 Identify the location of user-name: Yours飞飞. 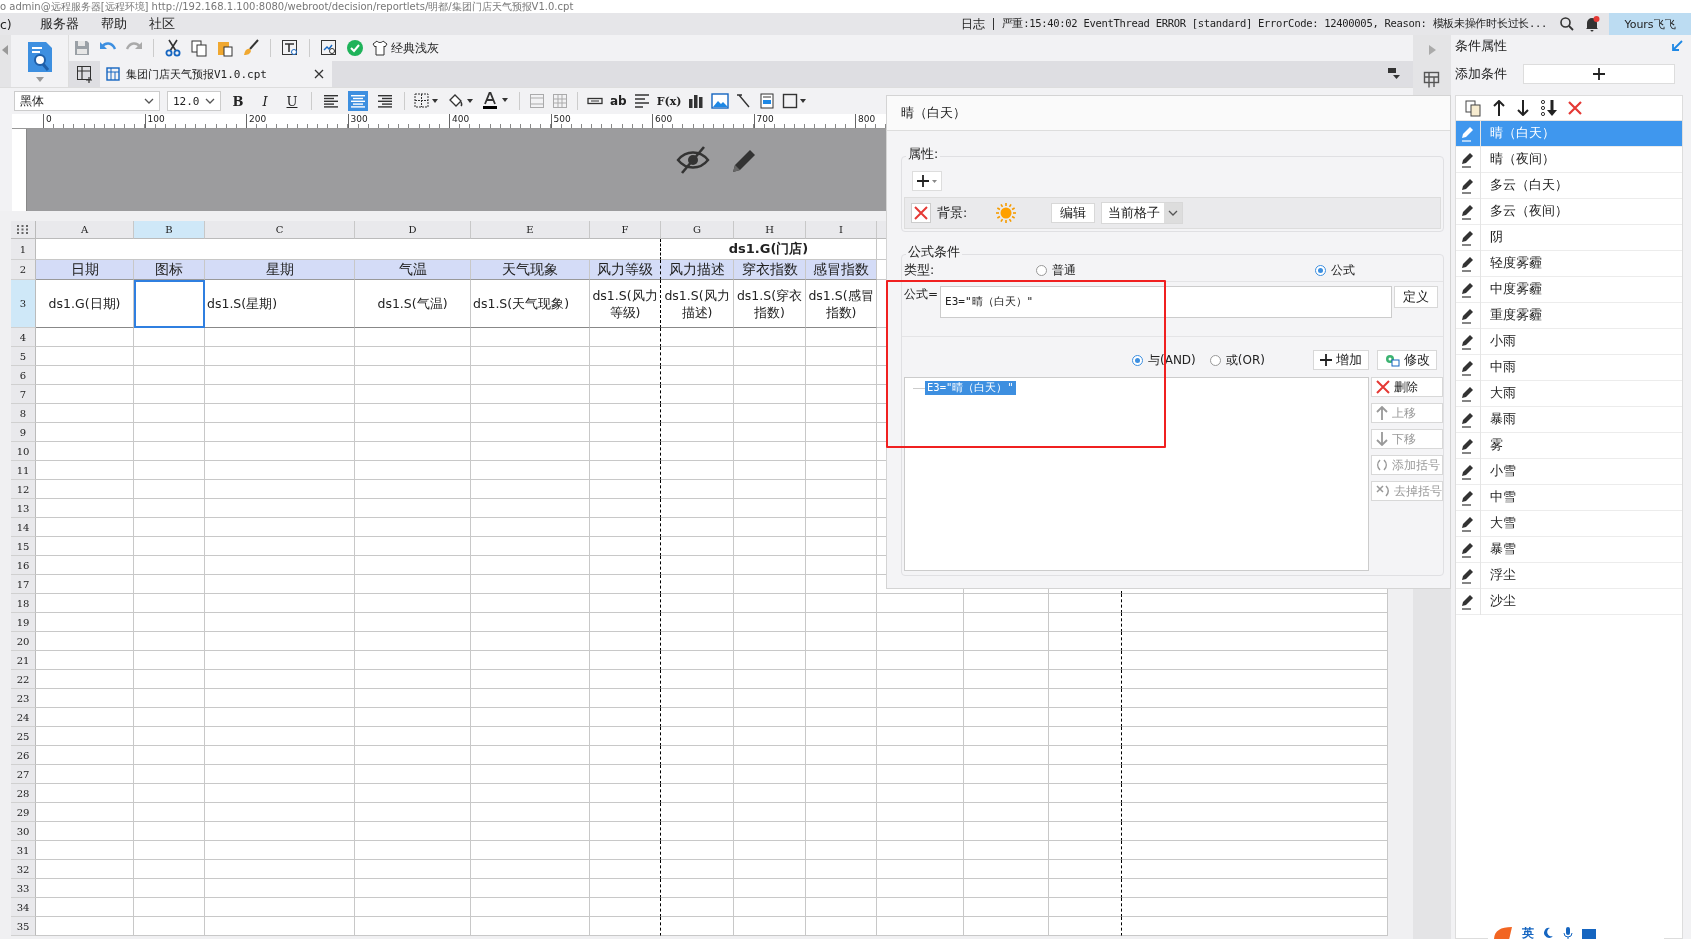
(1650, 24).